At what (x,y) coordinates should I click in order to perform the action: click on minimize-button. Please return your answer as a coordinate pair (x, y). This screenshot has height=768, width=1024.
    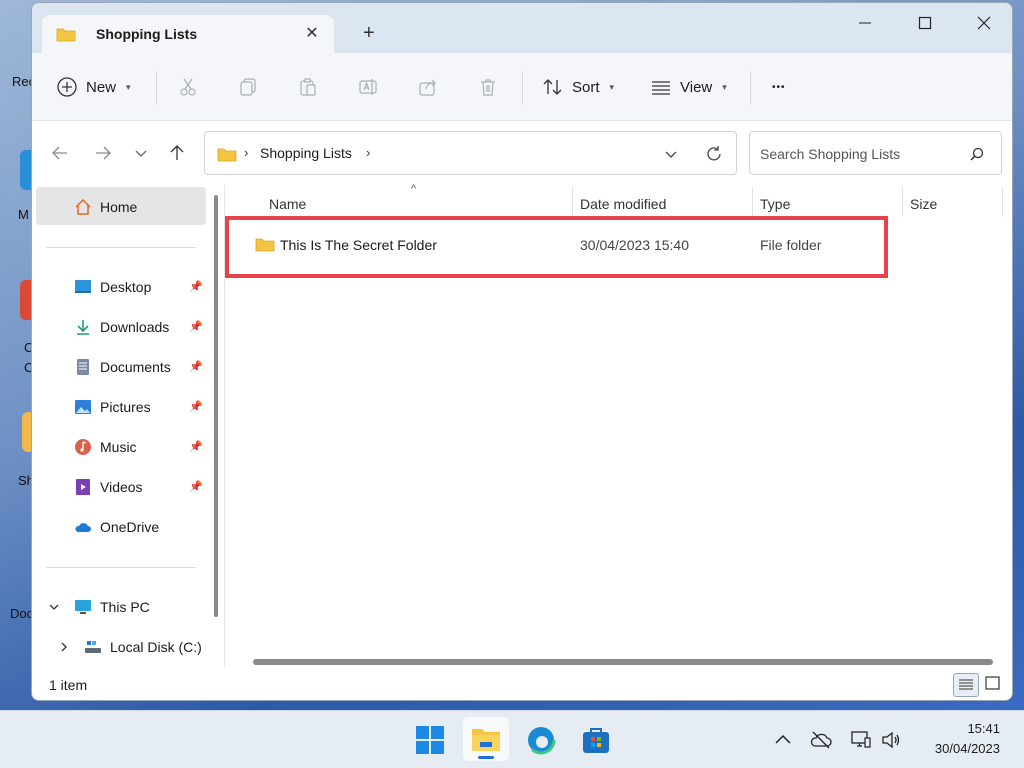
    Looking at the image, I should click on (865, 23).